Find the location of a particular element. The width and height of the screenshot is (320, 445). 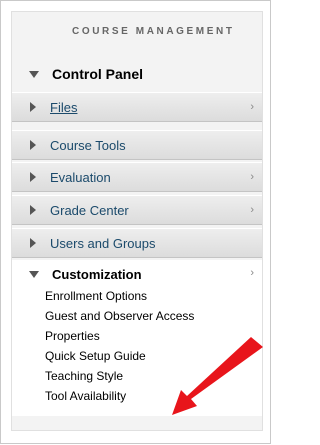

customization-header: Customization › is located at coordinates (137, 274).